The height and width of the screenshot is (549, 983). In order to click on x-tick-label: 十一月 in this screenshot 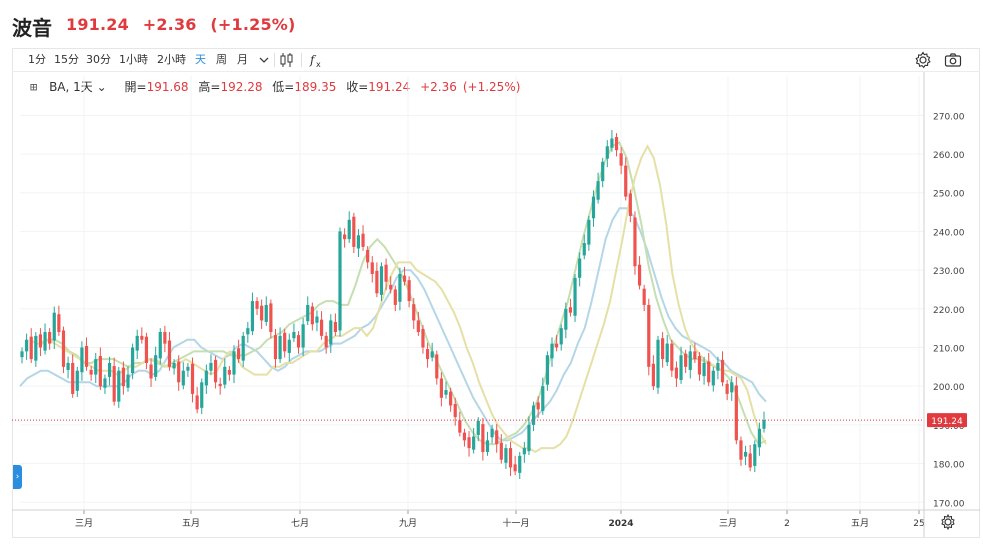, I will do `click(515, 523)`.